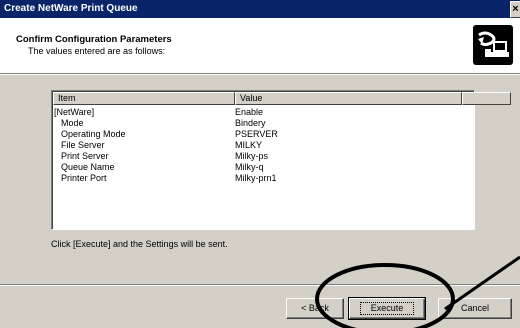 The image size is (520, 328). I want to click on table-row: File Server MILKY, so click(263, 145).